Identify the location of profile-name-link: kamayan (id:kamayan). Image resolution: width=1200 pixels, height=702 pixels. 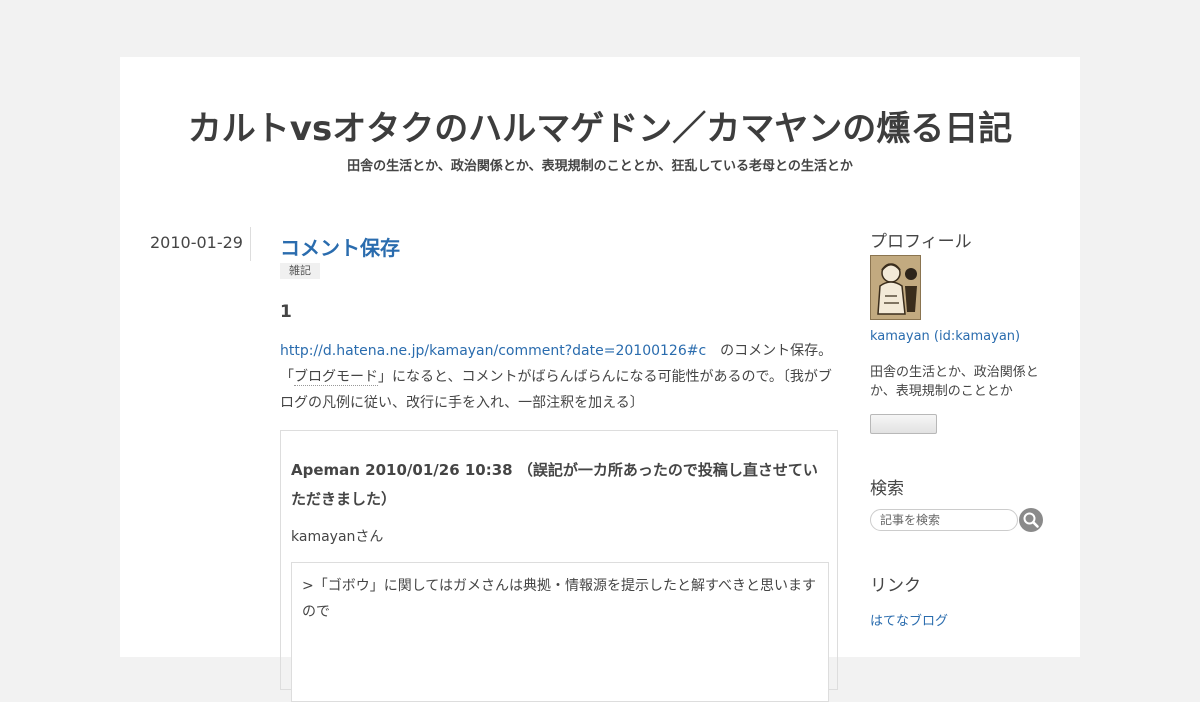
(945, 336).